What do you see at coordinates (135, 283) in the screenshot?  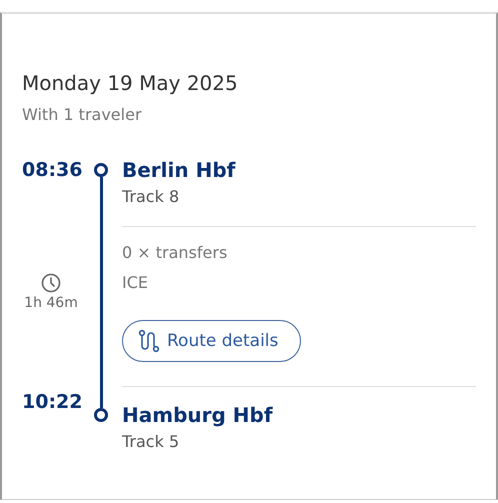 I see `train-type: ICE` at bounding box center [135, 283].